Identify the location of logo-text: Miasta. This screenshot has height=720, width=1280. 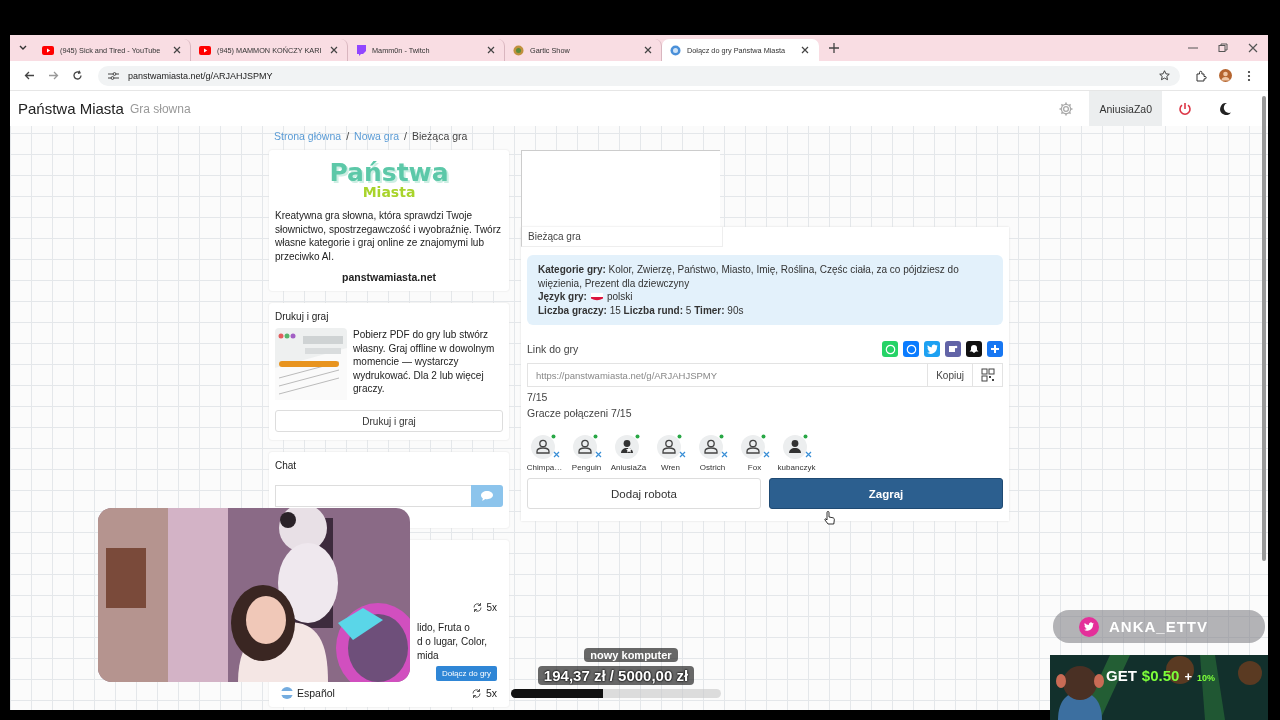
(389, 192).